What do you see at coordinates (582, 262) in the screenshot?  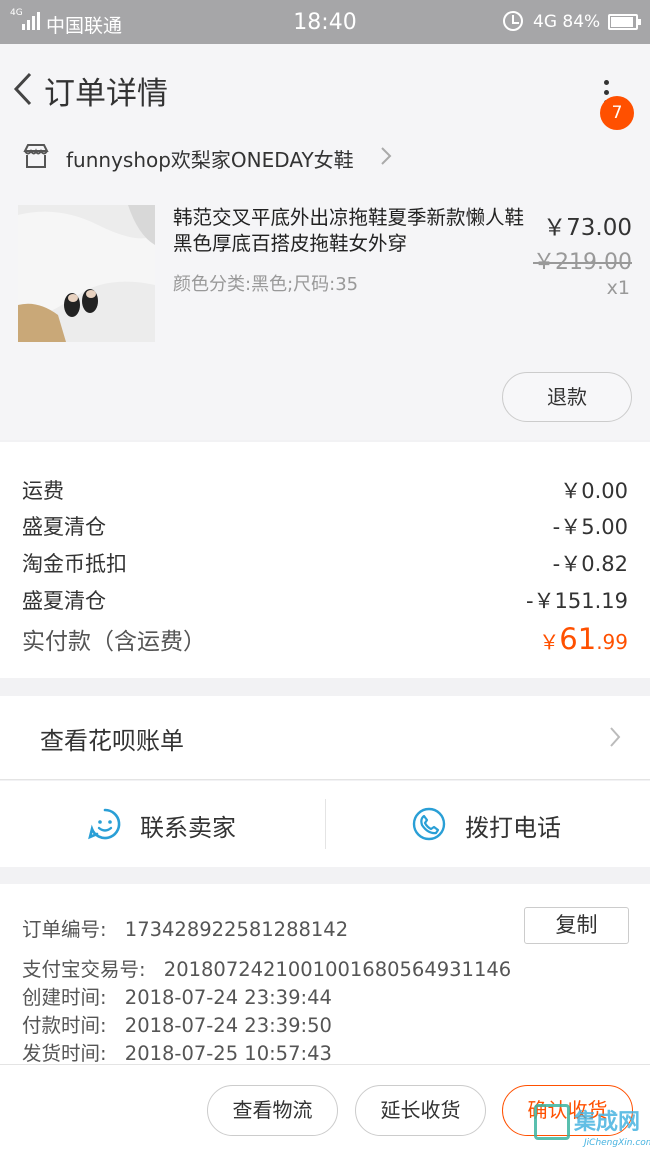 I see `product-original-price: ￥219.00` at bounding box center [582, 262].